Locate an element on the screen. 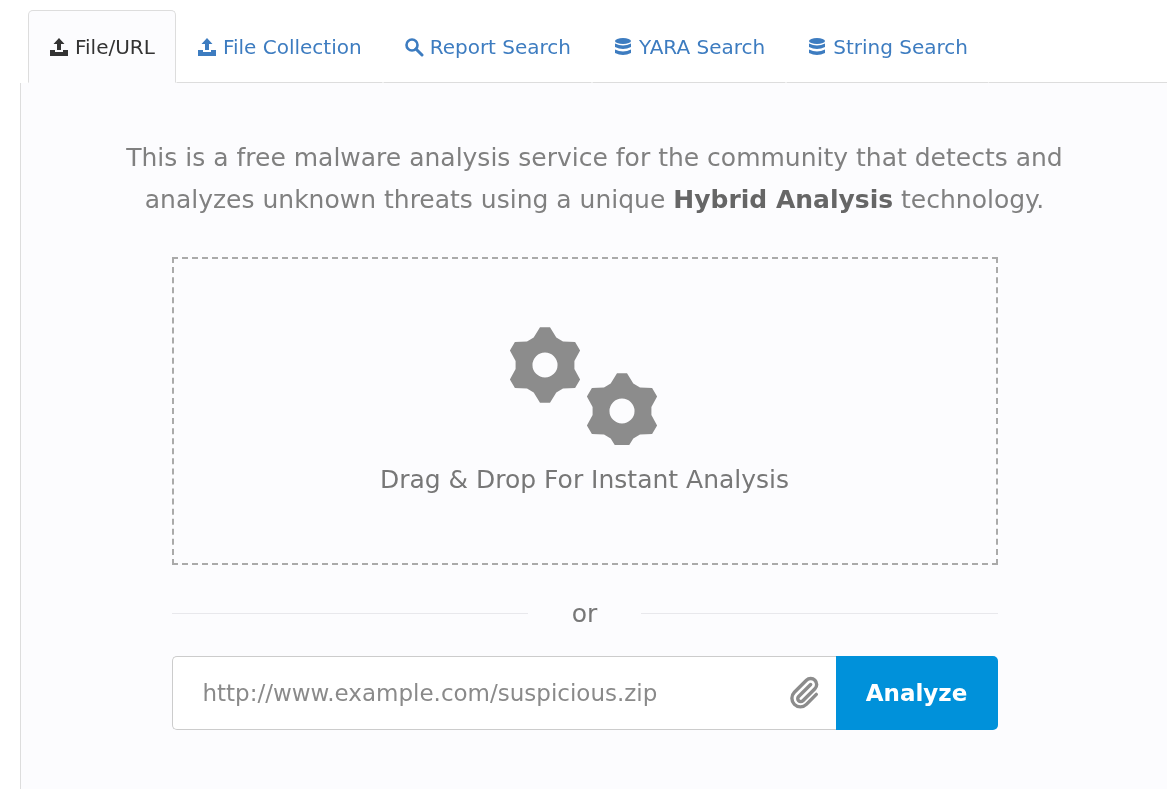  url-field: http://www.example.com/suspicious.zip is located at coordinates (503, 693).